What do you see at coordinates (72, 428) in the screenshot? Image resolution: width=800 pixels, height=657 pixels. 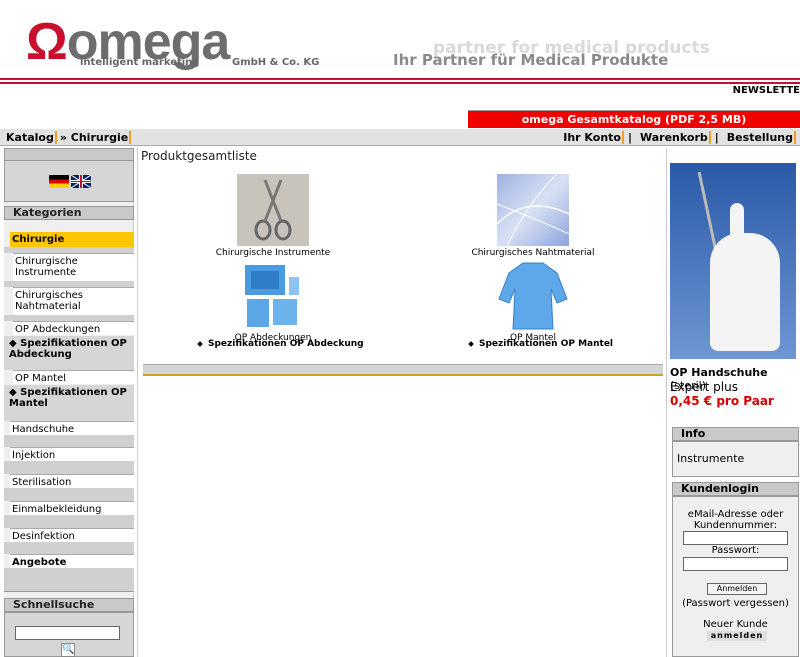 I see `category-handschuhe: Handschuhe` at bounding box center [72, 428].